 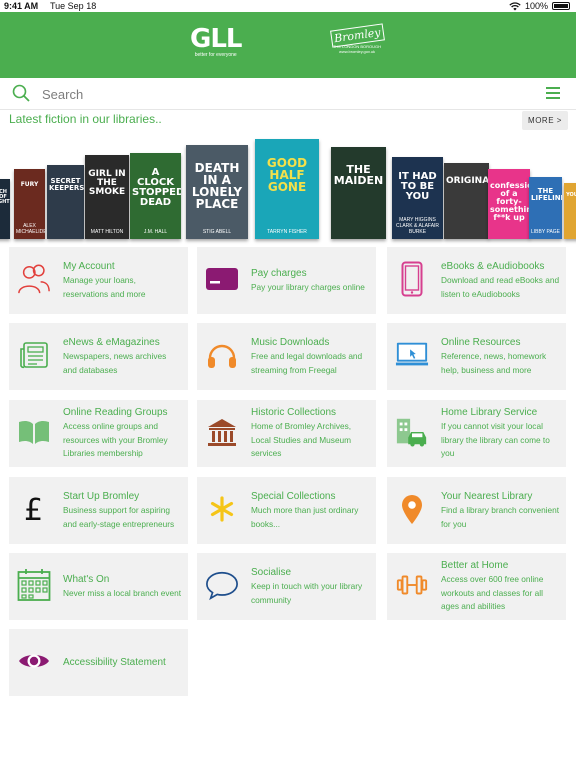 What do you see at coordinates (475, 566) in the screenshot?
I see `card-title: Better at Home` at bounding box center [475, 566].